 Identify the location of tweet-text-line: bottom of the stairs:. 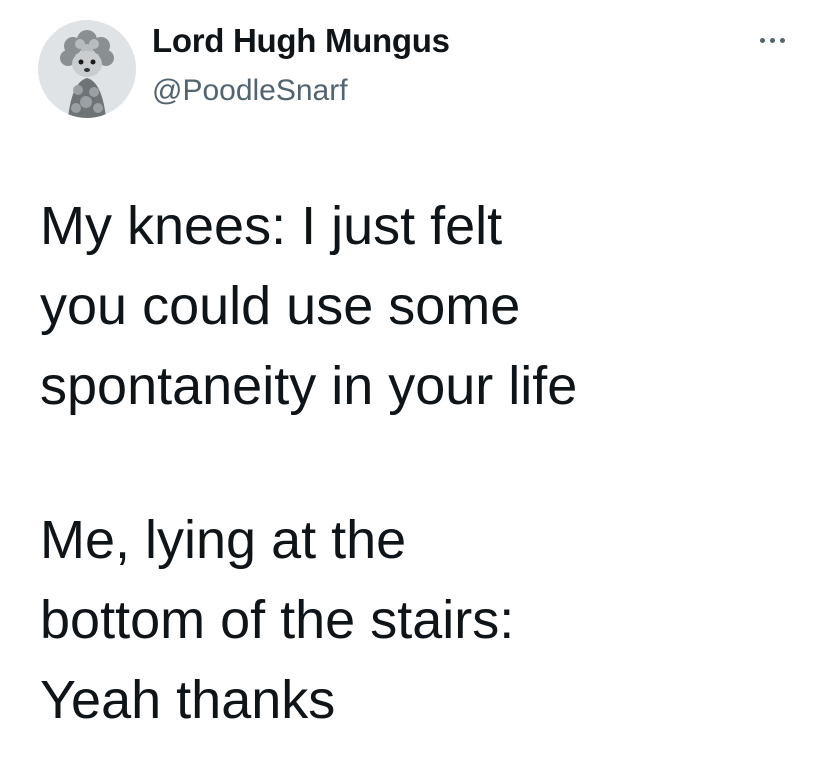
(277, 620).